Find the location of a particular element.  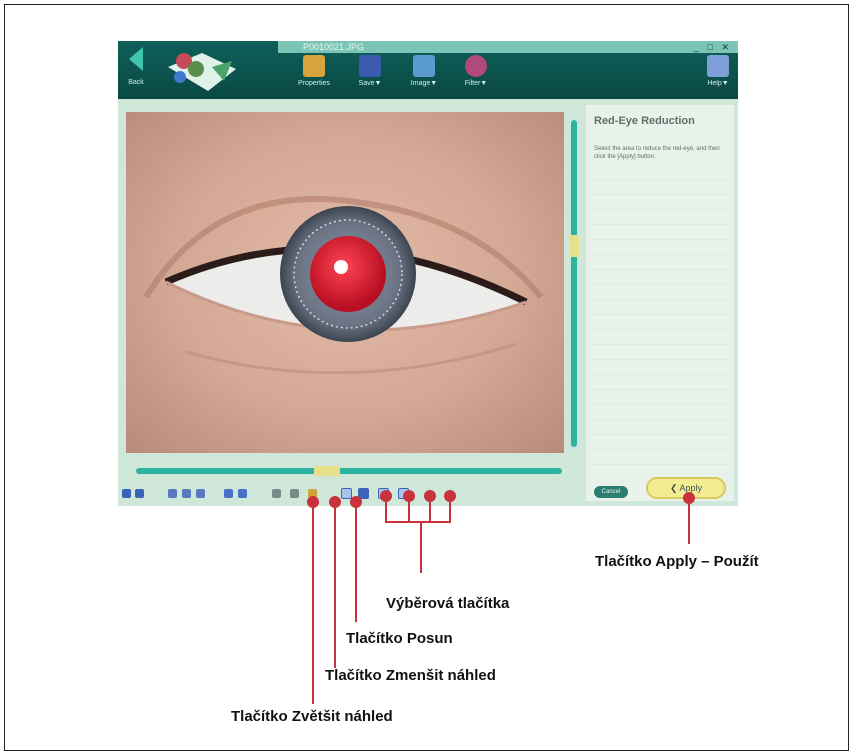

actual-size-icon is located at coordinates (242, 493).